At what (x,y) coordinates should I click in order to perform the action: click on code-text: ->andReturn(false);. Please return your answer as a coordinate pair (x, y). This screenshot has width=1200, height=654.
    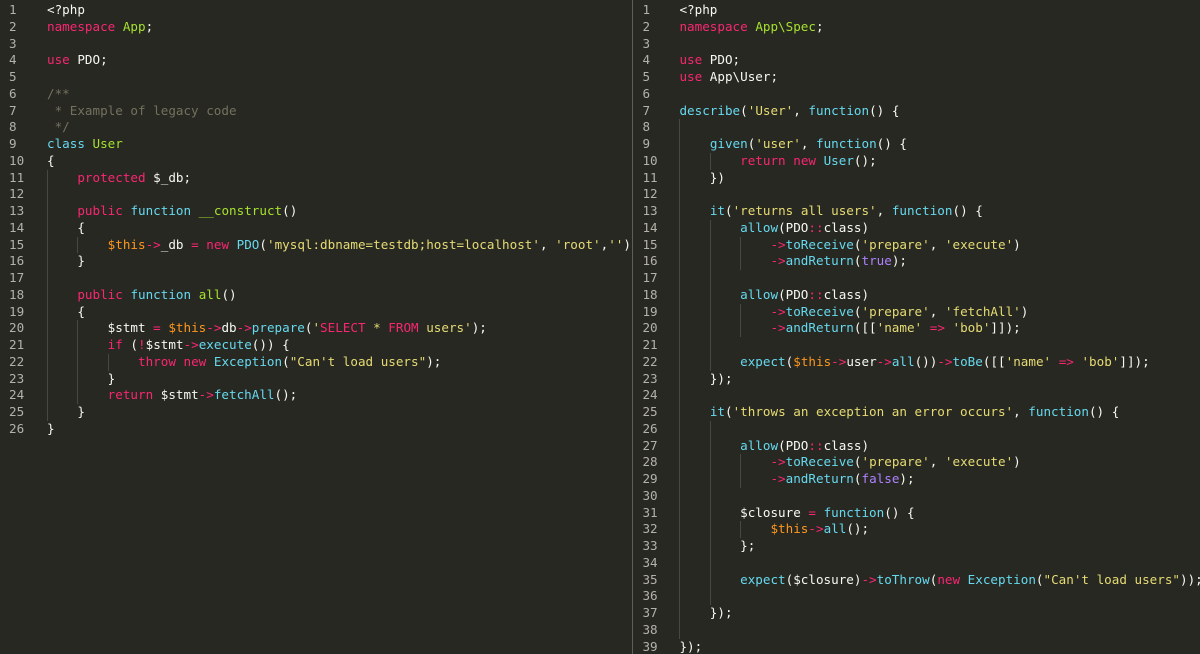
    Looking at the image, I should click on (796, 479).